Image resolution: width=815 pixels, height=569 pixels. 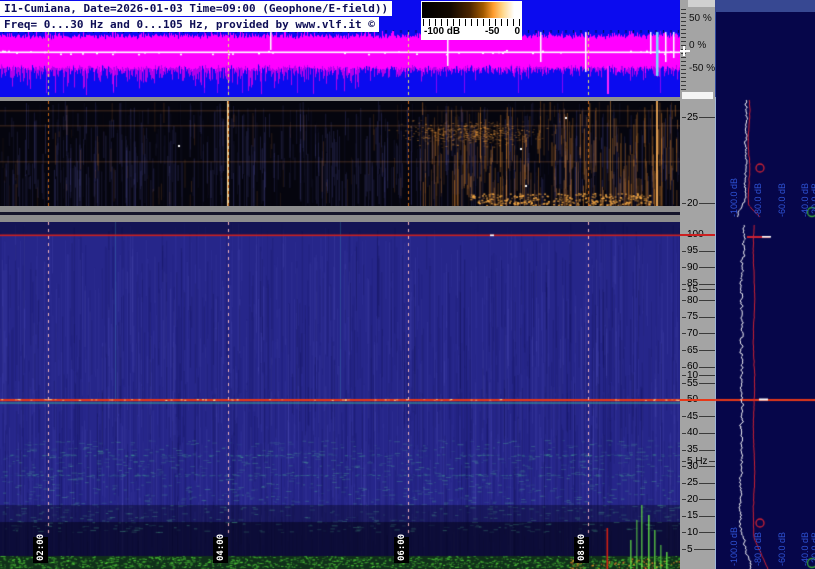 I want to click on efield-freq-tick: 55, so click(x=698, y=383).